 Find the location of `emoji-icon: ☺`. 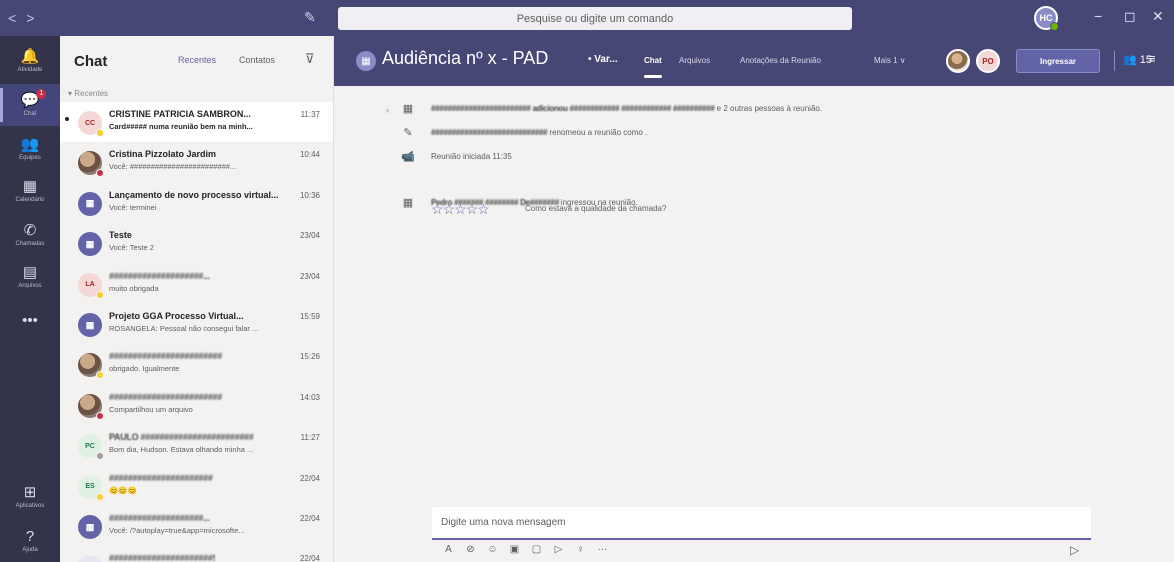

emoji-icon: ☺ is located at coordinates (492, 553).